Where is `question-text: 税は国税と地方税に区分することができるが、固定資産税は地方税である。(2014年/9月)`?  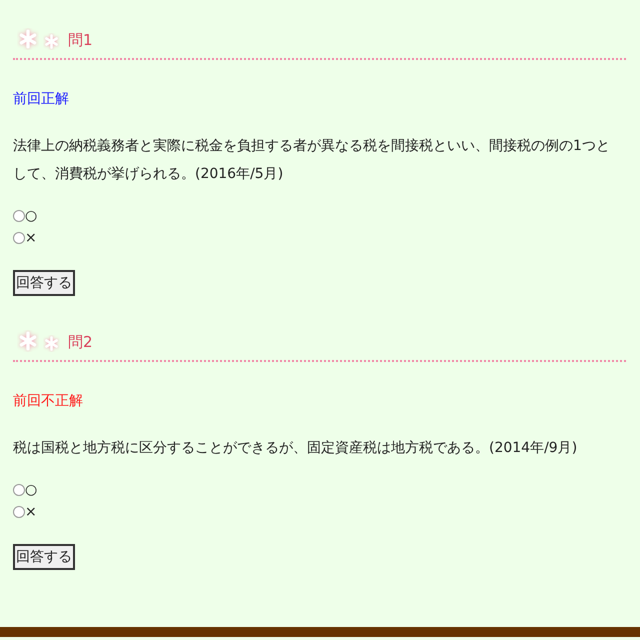
question-text: 税は国税と地方税に区分することができるが、固定資産税は地方税である。(2014年/9月) is located at coordinates (295, 448).